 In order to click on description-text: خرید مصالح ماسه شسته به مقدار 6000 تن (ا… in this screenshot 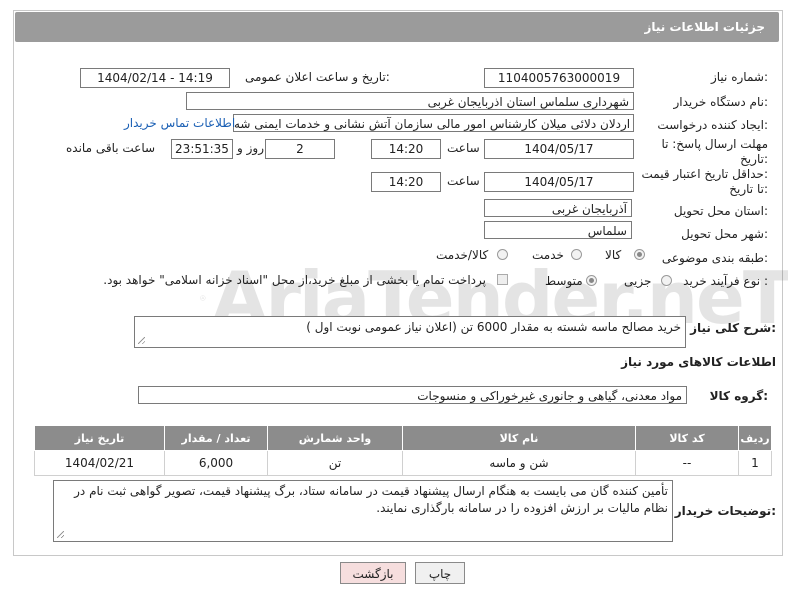, I will do `click(493, 327)`.